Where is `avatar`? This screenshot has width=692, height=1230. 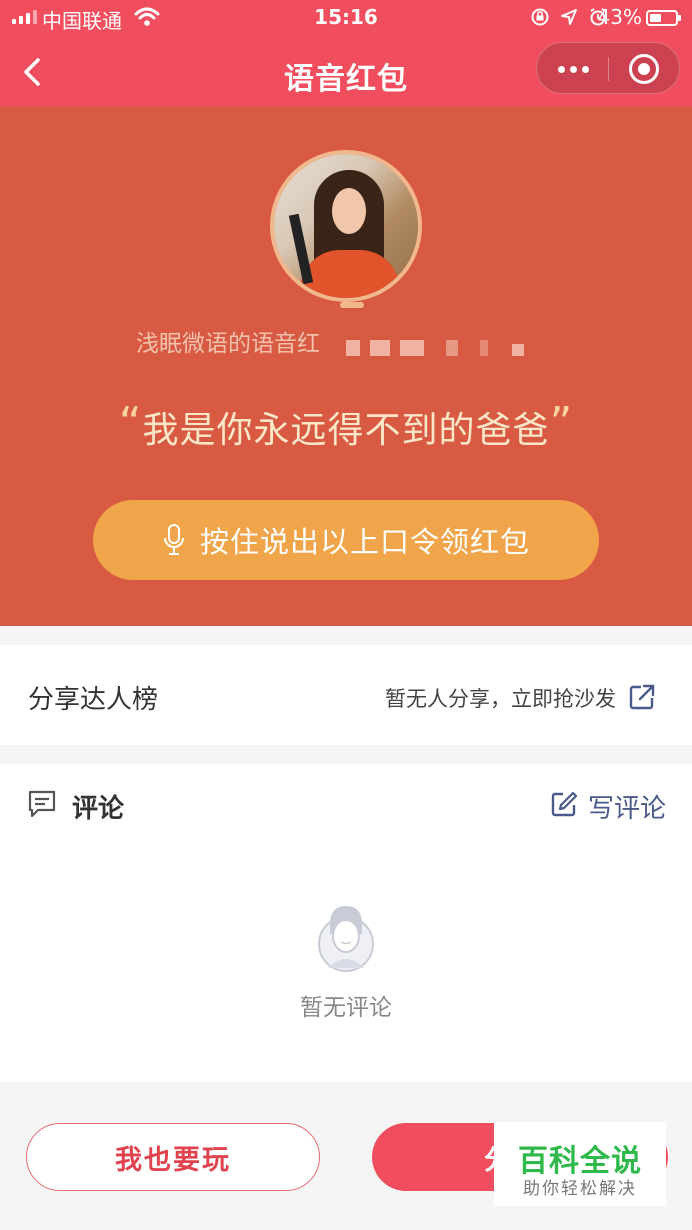 avatar is located at coordinates (346, 226).